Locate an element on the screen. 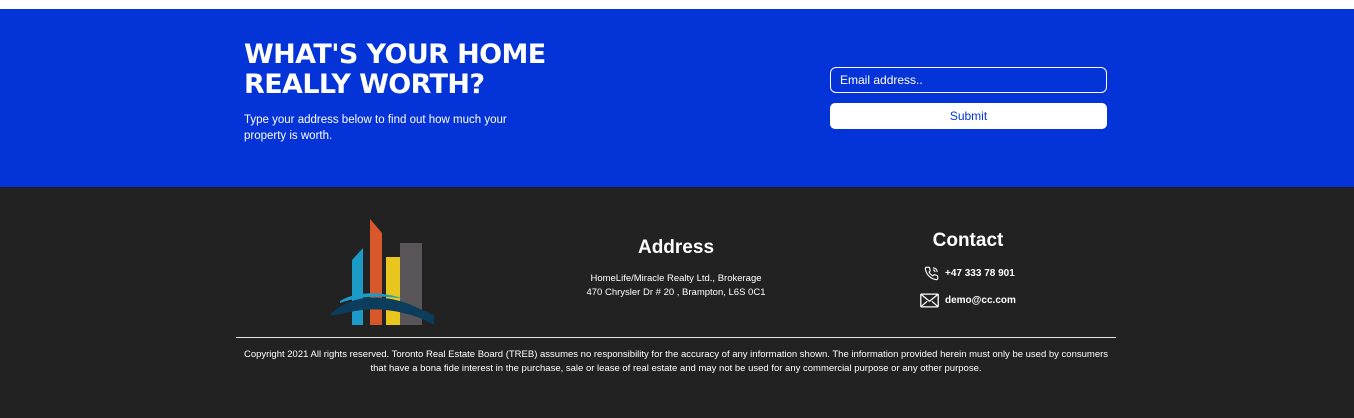 This screenshot has width=1354, height=418. address-title: Address is located at coordinates (676, 247).